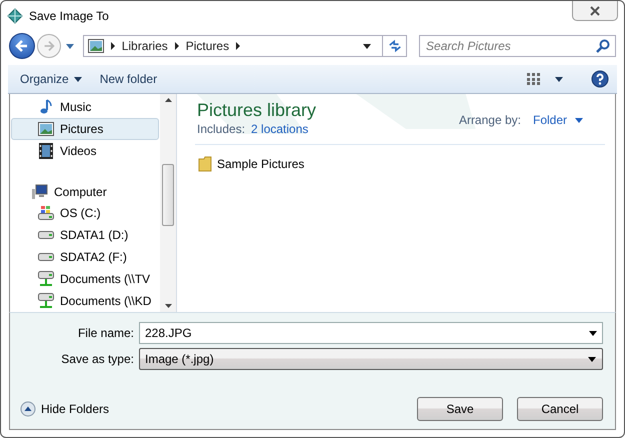  I want to click on refresh-icon, so click(395, 46).